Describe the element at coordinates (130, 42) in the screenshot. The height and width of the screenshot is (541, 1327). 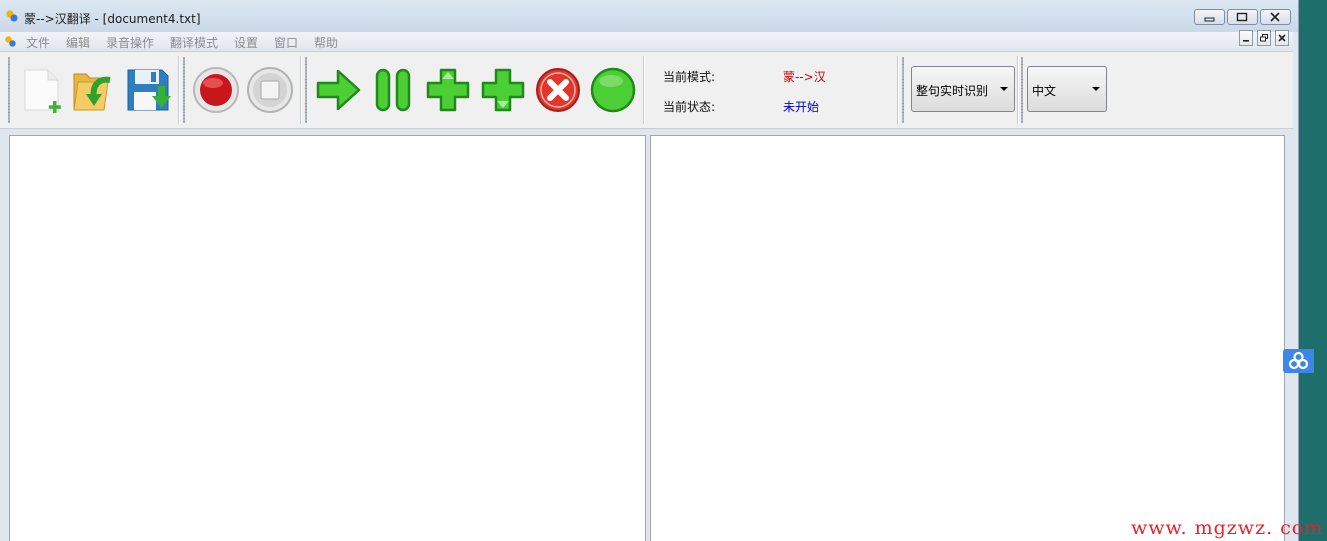
I see `menu-recording: 录音操作` at that location.